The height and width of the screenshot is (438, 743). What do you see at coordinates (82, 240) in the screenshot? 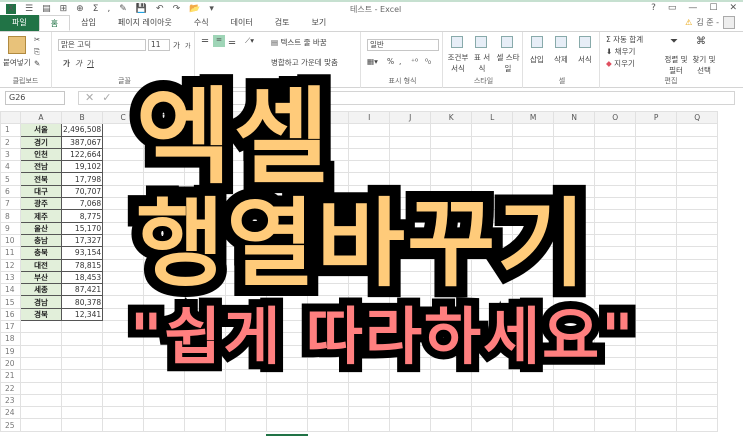
I see `value-cell: 17,327` at bounding box center [82, 240].